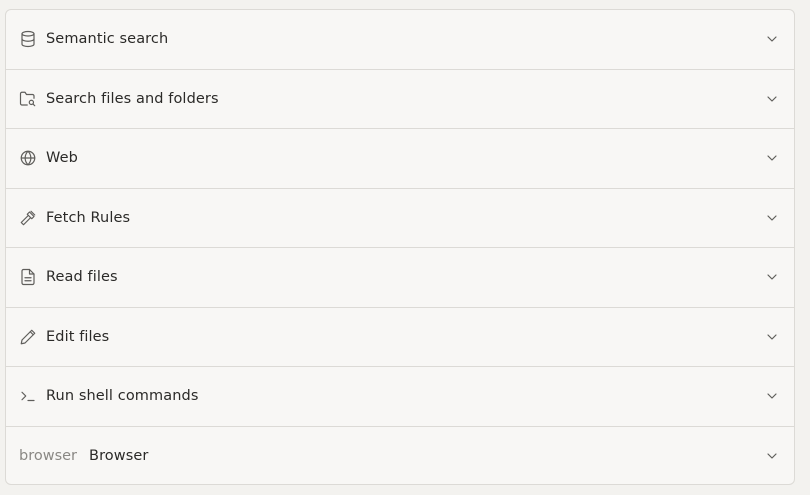  What do you see at coordinates (28, 396) in the screenshot?
I see `terminal-icon` at bounding box center [28, 396].